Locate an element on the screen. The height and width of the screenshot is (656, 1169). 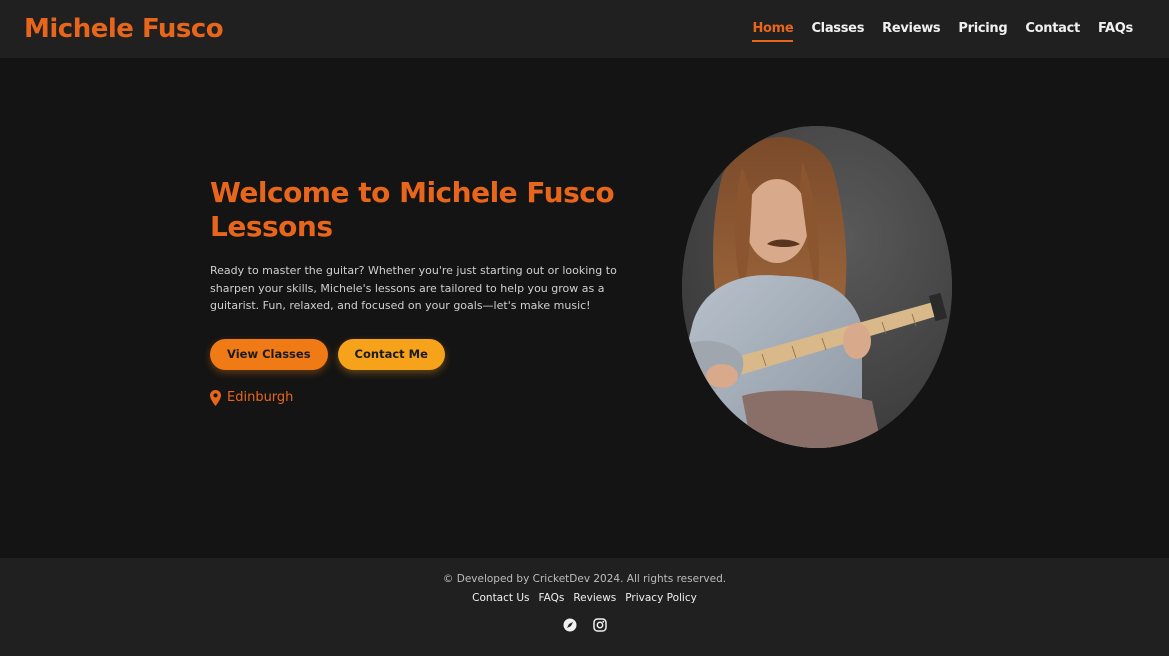
hero-buttons: View Classes Contact Me is located at coordinates (430, 354).